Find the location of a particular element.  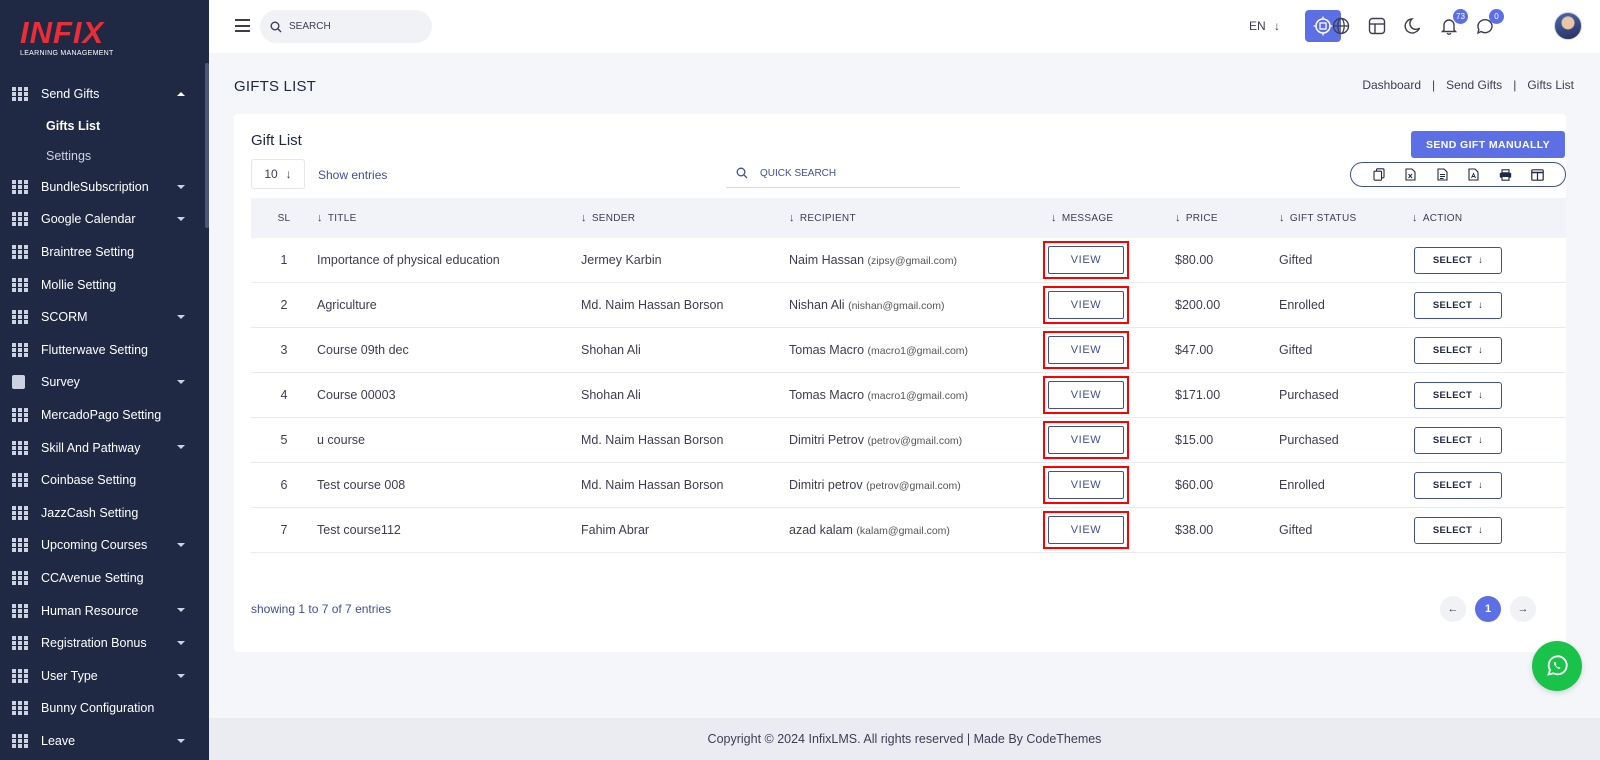

sidebar-item-google-calendar: Google Calendar is located at coordinates (102, 219).